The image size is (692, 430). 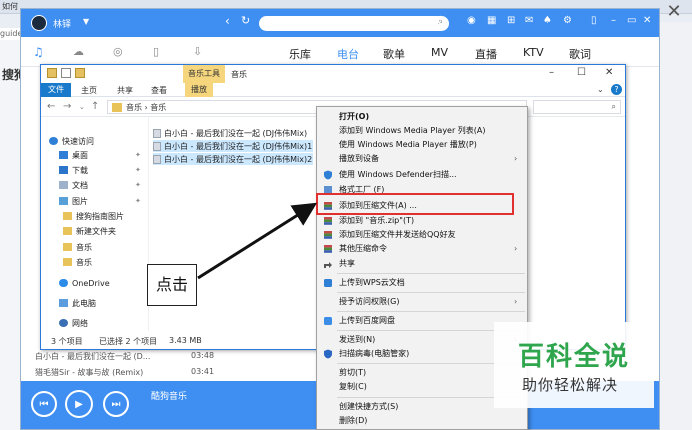 What do you see at coordinates (172, 285) in the screenshot?
I see `callout-label: 点击` at bounding box center [172, 285].